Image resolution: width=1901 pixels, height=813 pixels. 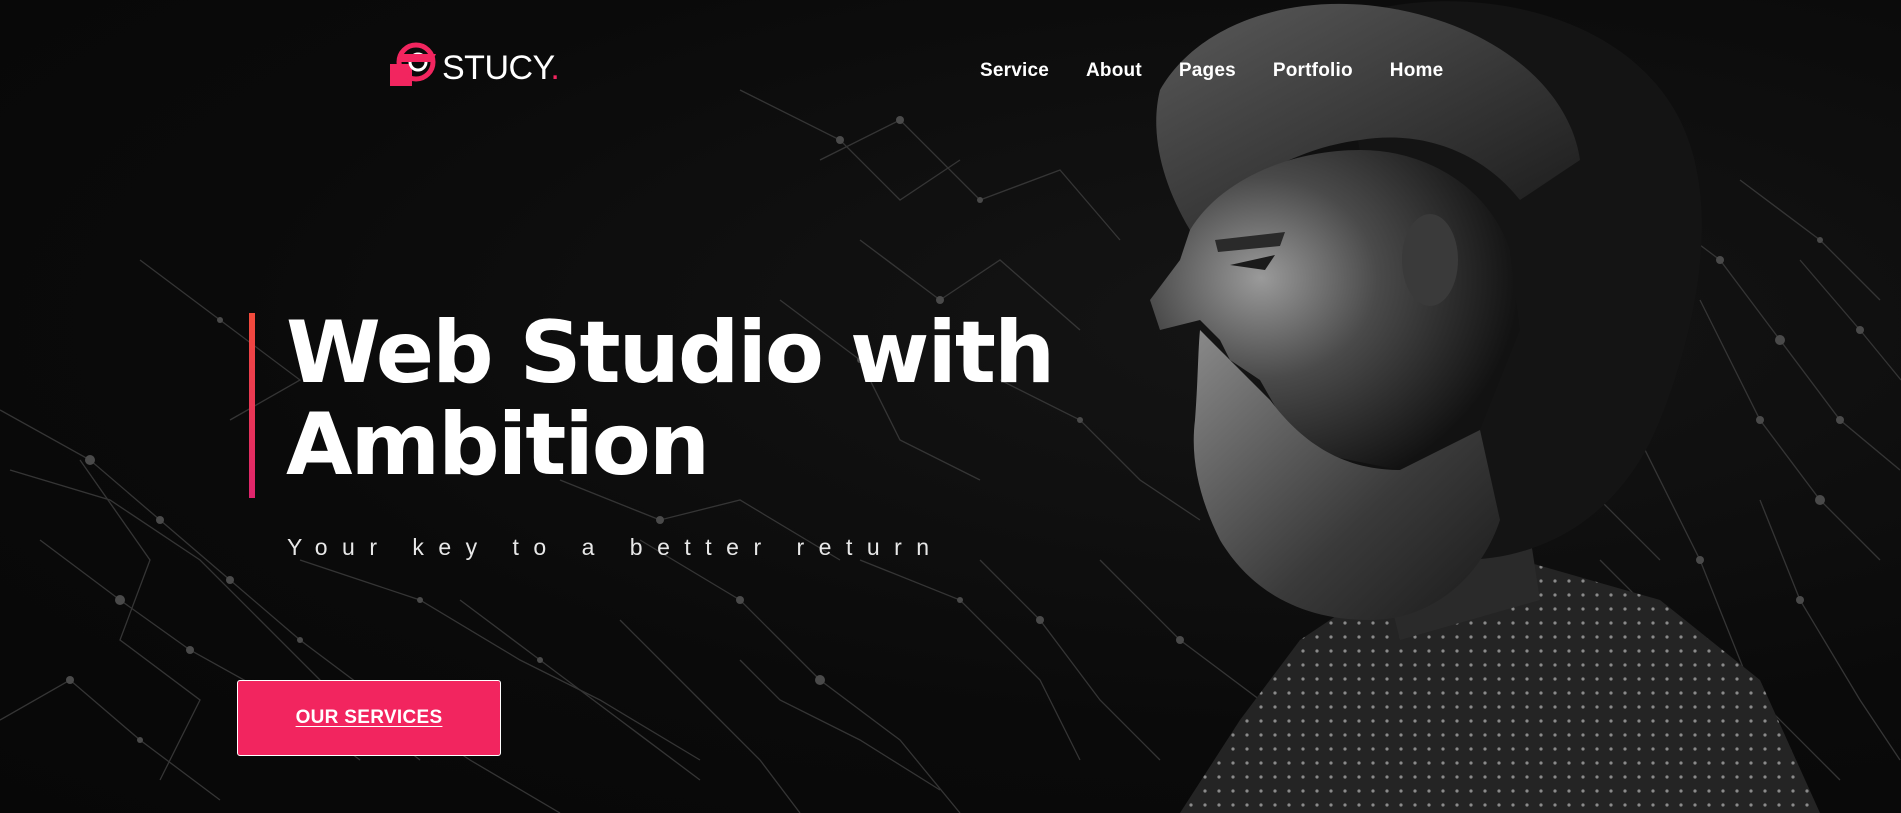 What do you see at coordinates (670, 353) in the screenshot?
I see `headline-line-1: Web Studio with` at bounding box center [670, 353].